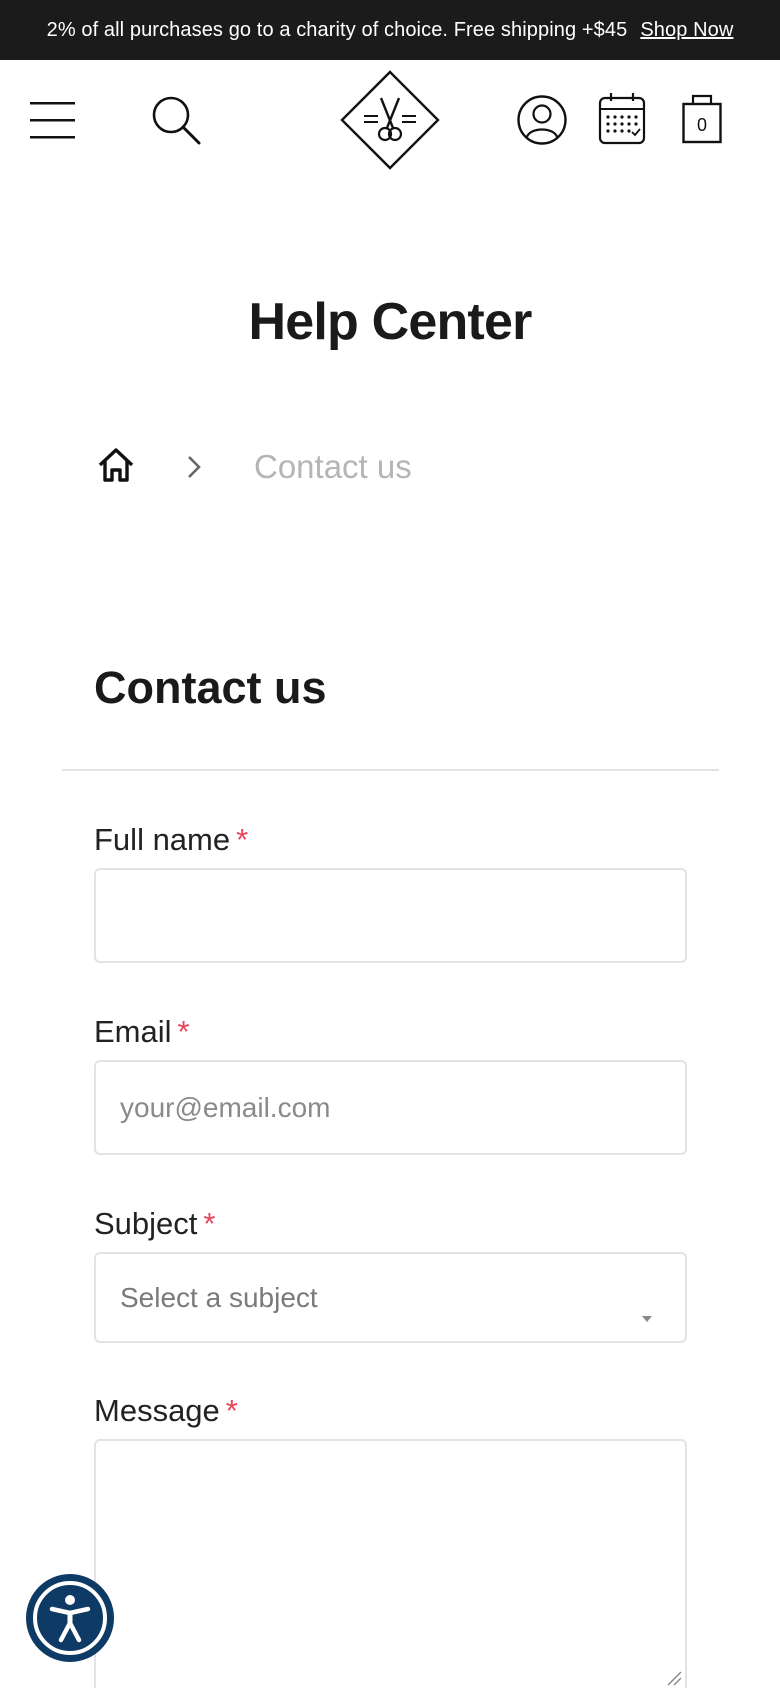 This screenshot has height=1688, width=780. Describe the element at coordinates (210, 687) in the screenshot. I see `form-title: Contact us` at that location.